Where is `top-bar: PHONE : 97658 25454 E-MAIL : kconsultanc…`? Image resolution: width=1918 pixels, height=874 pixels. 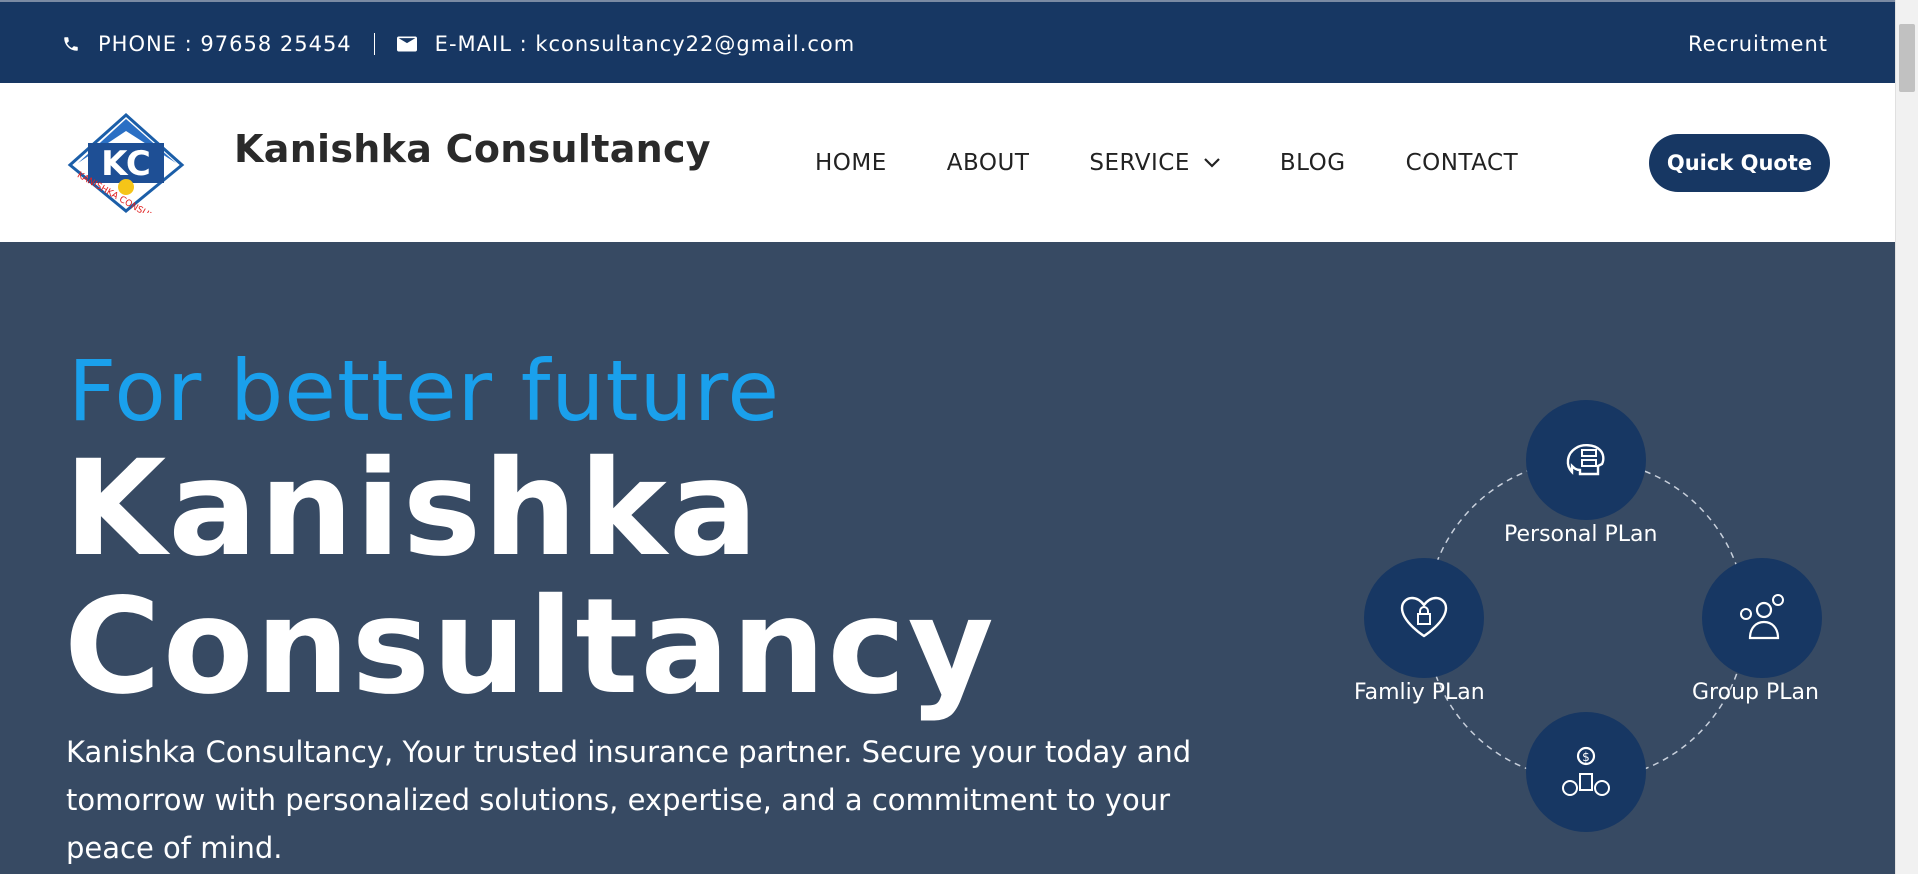
top-bar: PHONE : 97658 25454 E-MAIL : kconsultanc… is located at coordinates (947, 41).